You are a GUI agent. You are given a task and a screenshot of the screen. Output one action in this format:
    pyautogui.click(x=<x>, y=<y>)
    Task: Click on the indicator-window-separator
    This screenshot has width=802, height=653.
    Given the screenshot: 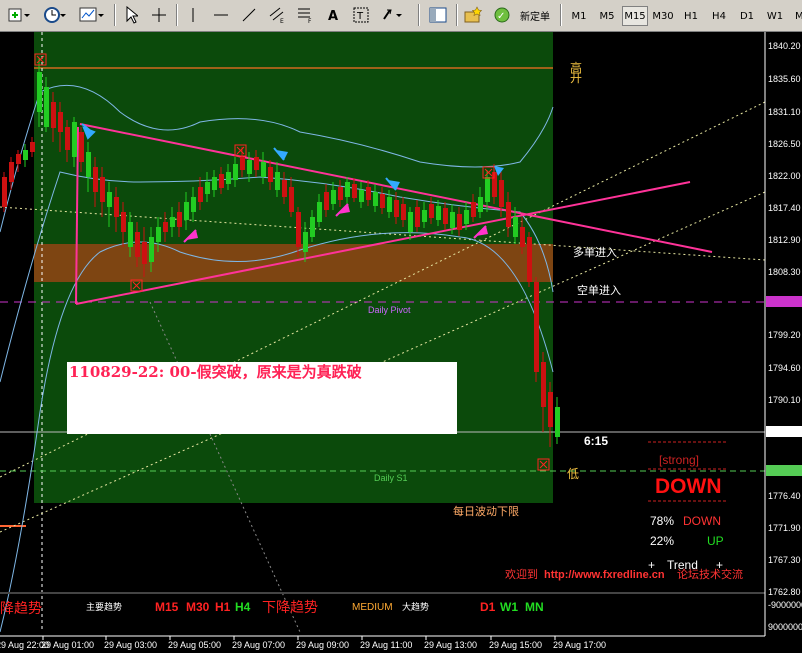 What is the action you would take?
    pyautogui.click(x=382, y=593)
    